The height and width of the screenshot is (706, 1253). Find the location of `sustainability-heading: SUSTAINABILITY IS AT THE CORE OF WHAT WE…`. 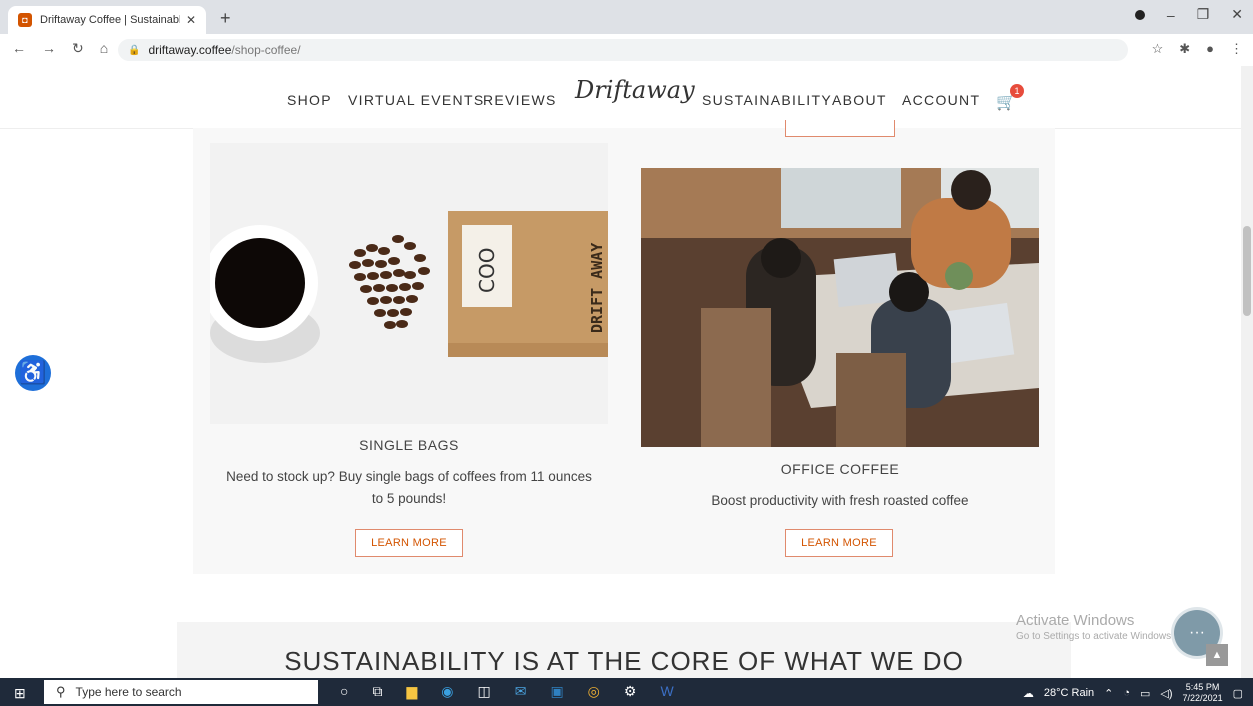

sustainability-heading: SUSTAINABILITY IS AT THE CORE OF WHAT WE… is located at coordinates (624, 661).